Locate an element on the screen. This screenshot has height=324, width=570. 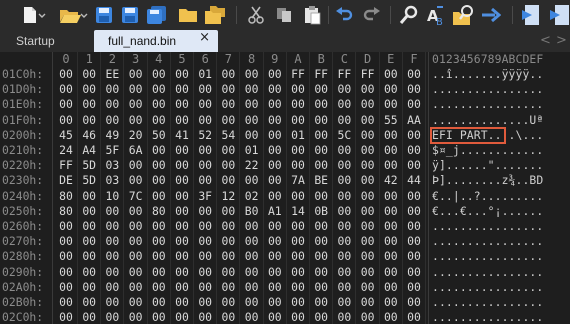
hex-byte: 52 is located at coordinates (205, 135).